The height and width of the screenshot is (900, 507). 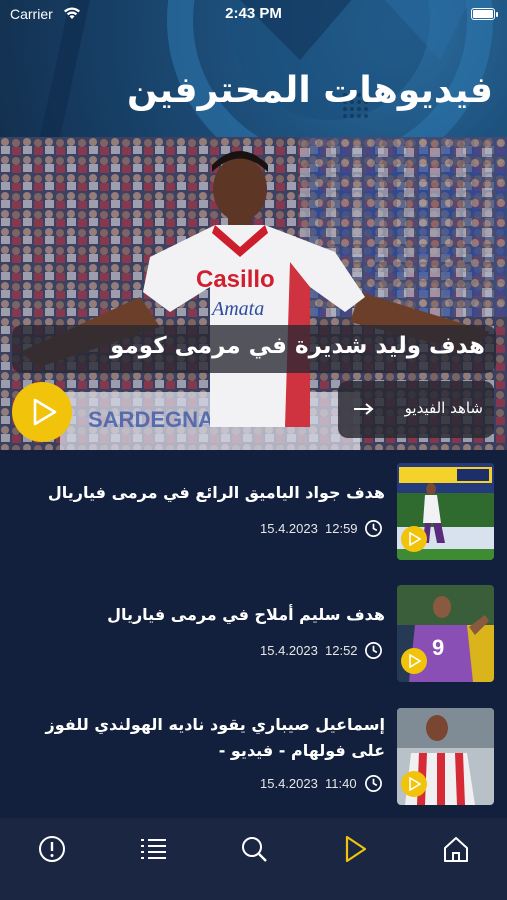 I want to click on svg-text: SARDEGNA, so click(x=151, y=419).